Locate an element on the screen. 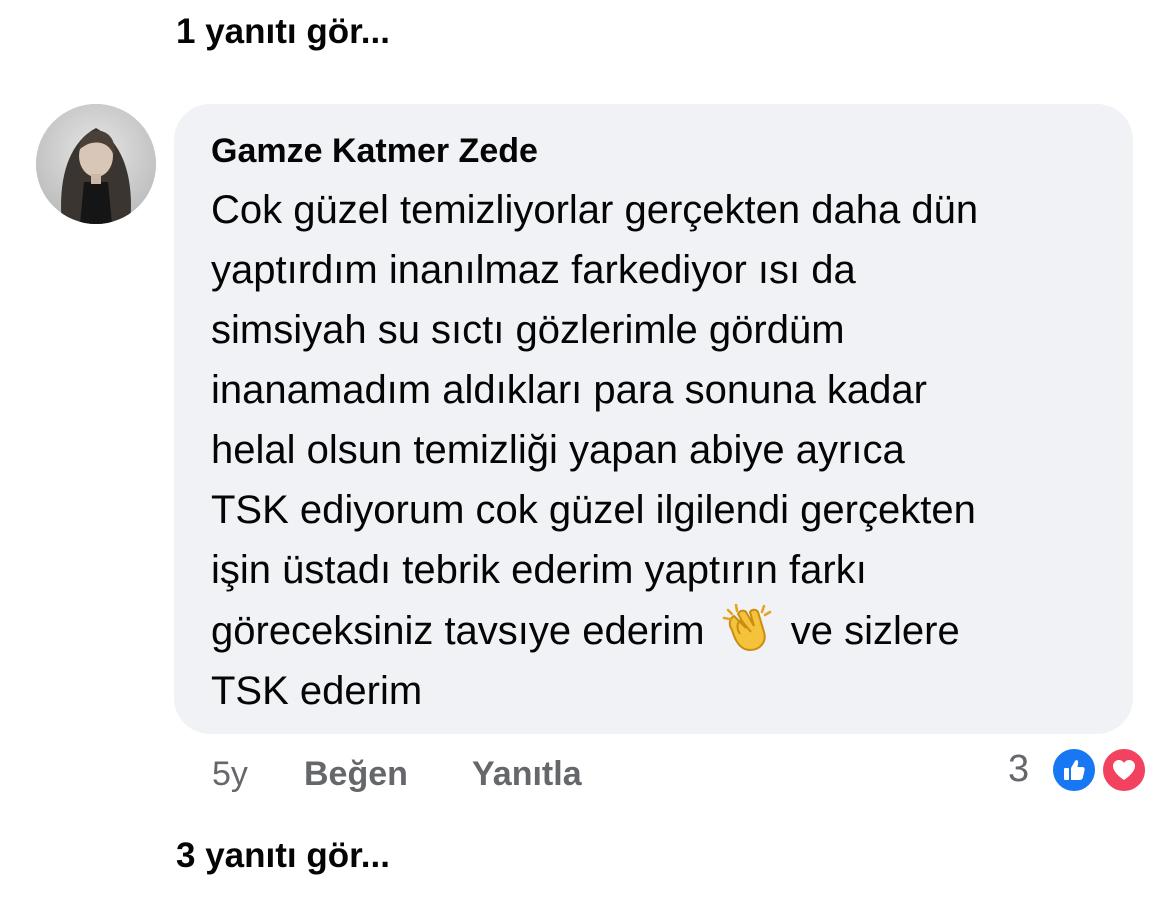 The image size is (1170, 899). comment-line: yaptırdım inanılmaz farkediyor ısı da is located at coordinates (533, 270).